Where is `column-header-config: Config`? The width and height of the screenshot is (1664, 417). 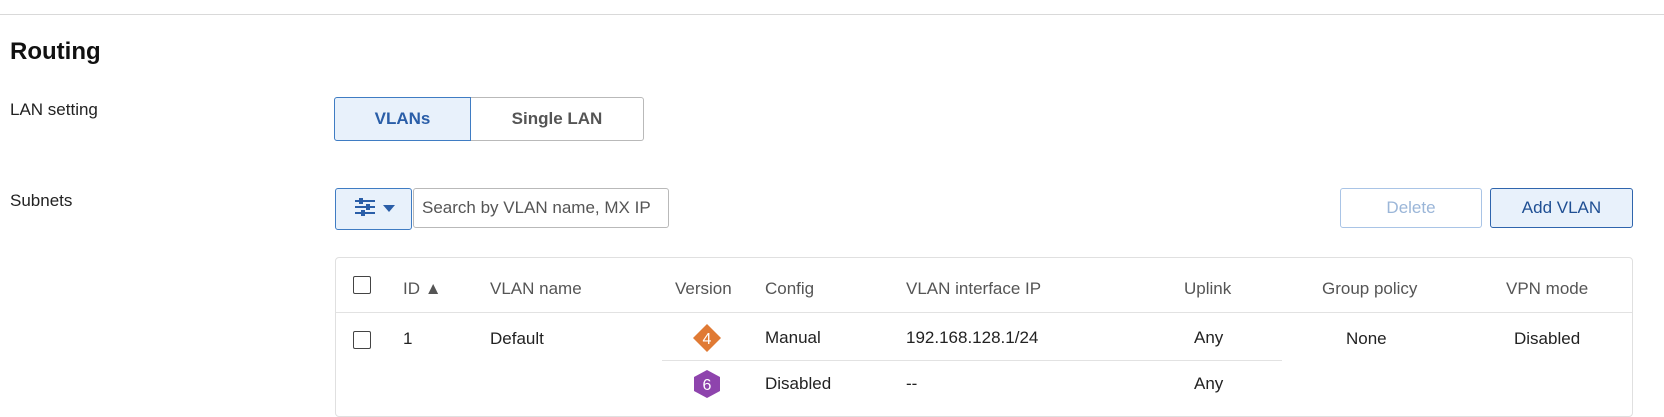
column-header-config: Config is located at coordinates (789, 289).